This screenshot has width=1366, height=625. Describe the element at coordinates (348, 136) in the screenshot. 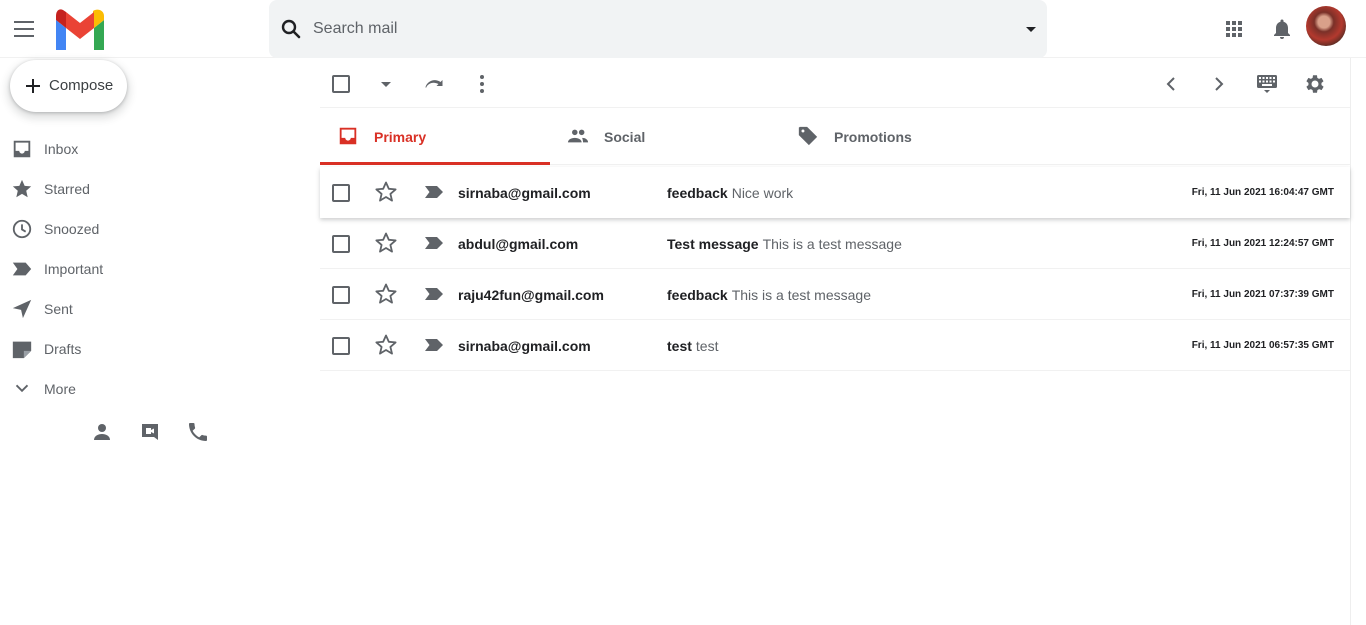

I see `inbox-tab-icon` at that location.